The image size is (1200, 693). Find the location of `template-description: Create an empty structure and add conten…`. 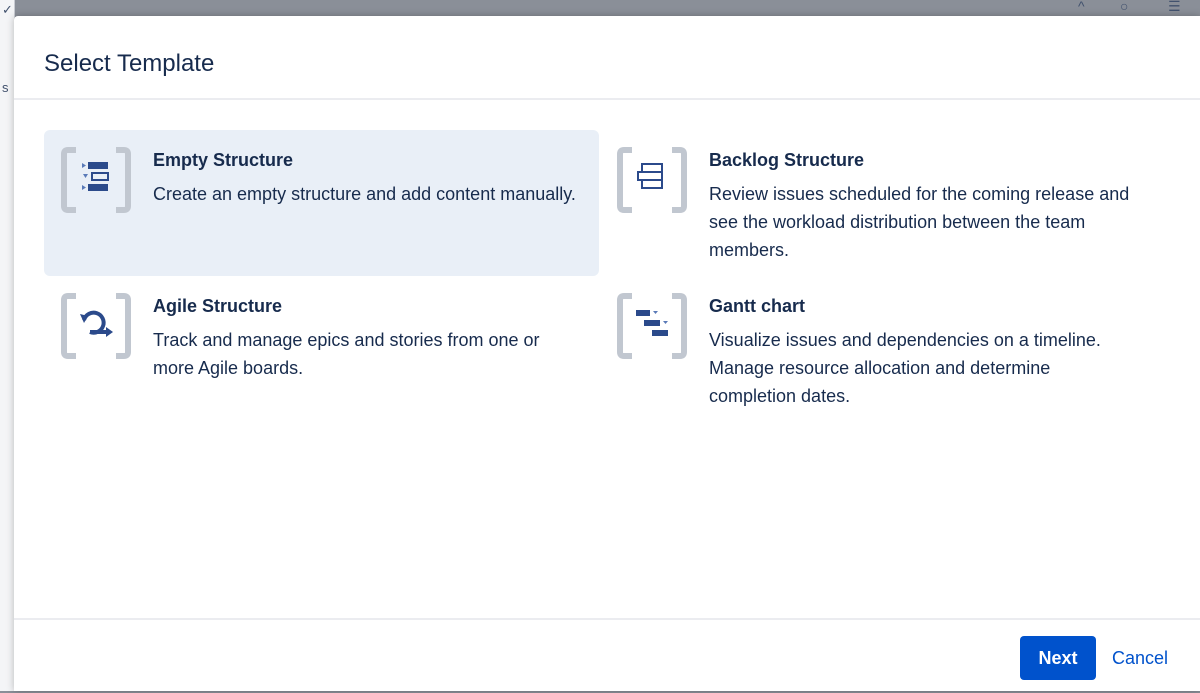

template-description: Create an empty structure and add conten… is located at coordinates (364, 194).